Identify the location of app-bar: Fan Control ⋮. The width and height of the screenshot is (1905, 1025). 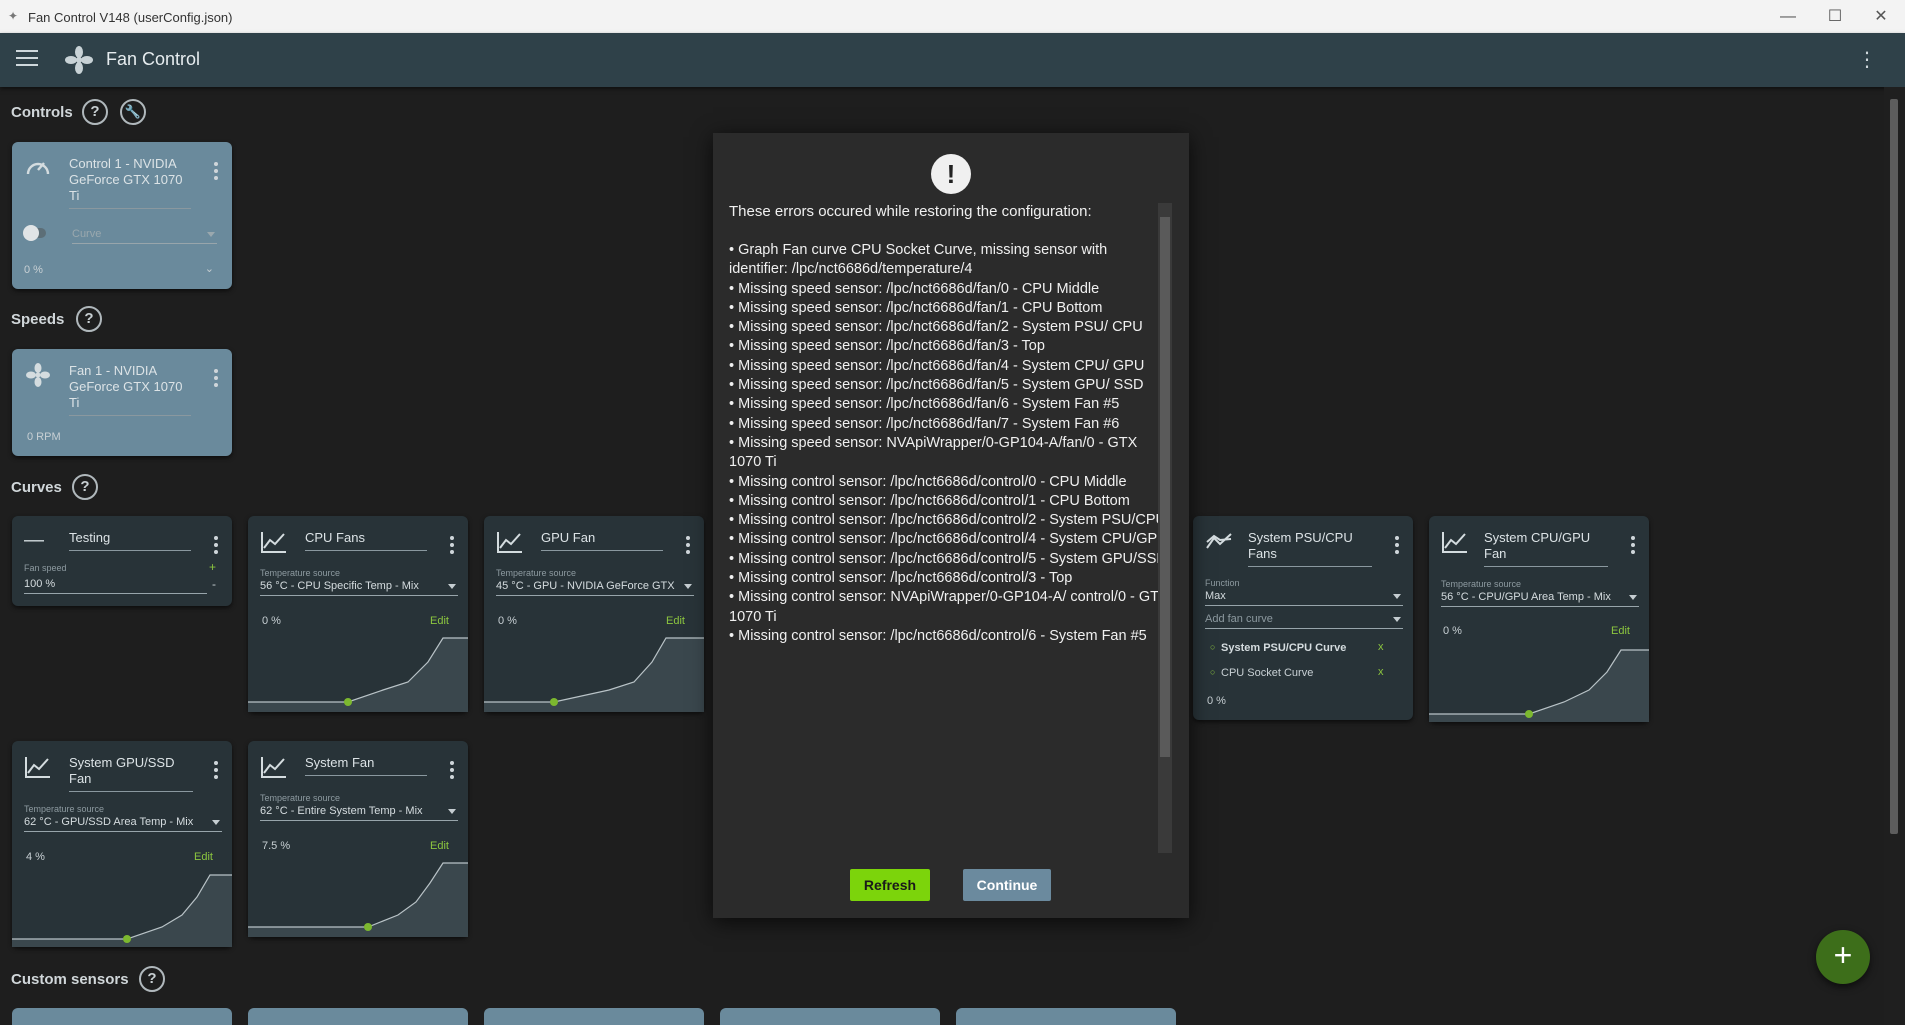
(952, 60).